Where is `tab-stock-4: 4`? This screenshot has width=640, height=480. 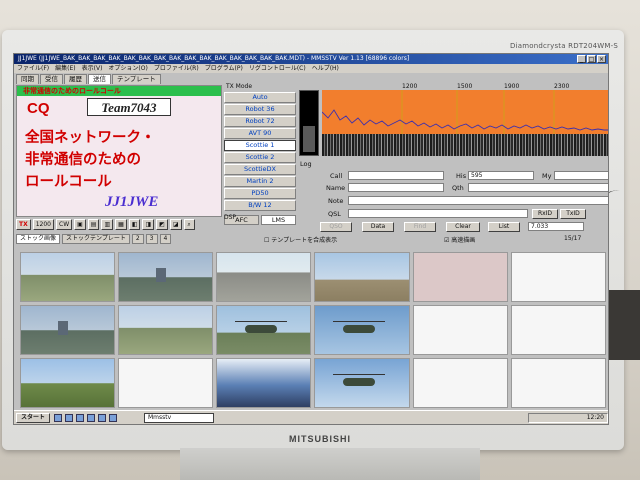
tab-stock-4: 4 is located at coordinates (165, 239).